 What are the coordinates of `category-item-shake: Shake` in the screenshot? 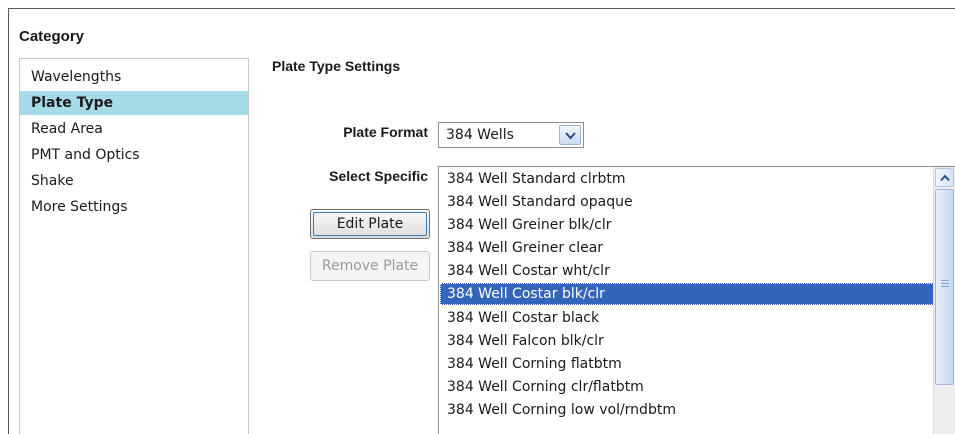 It's located at (134, 181).